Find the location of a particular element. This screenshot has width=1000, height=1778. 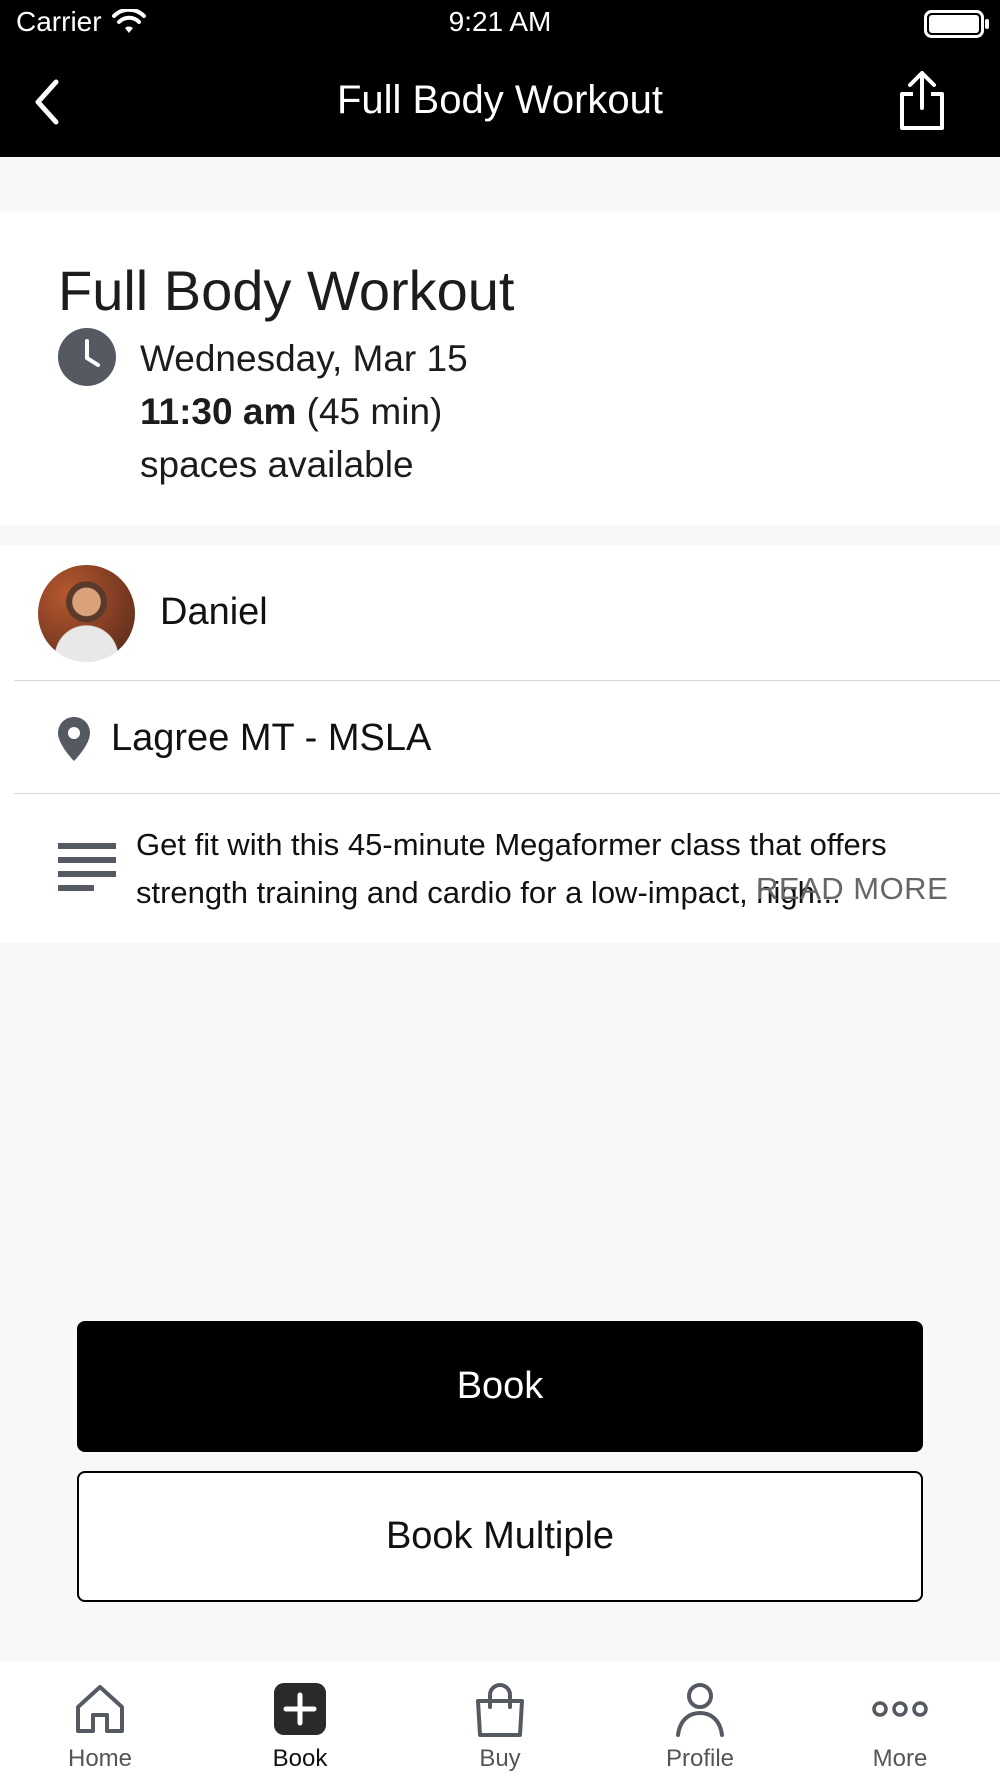

battery-icon is located at coordinates (956, 24).